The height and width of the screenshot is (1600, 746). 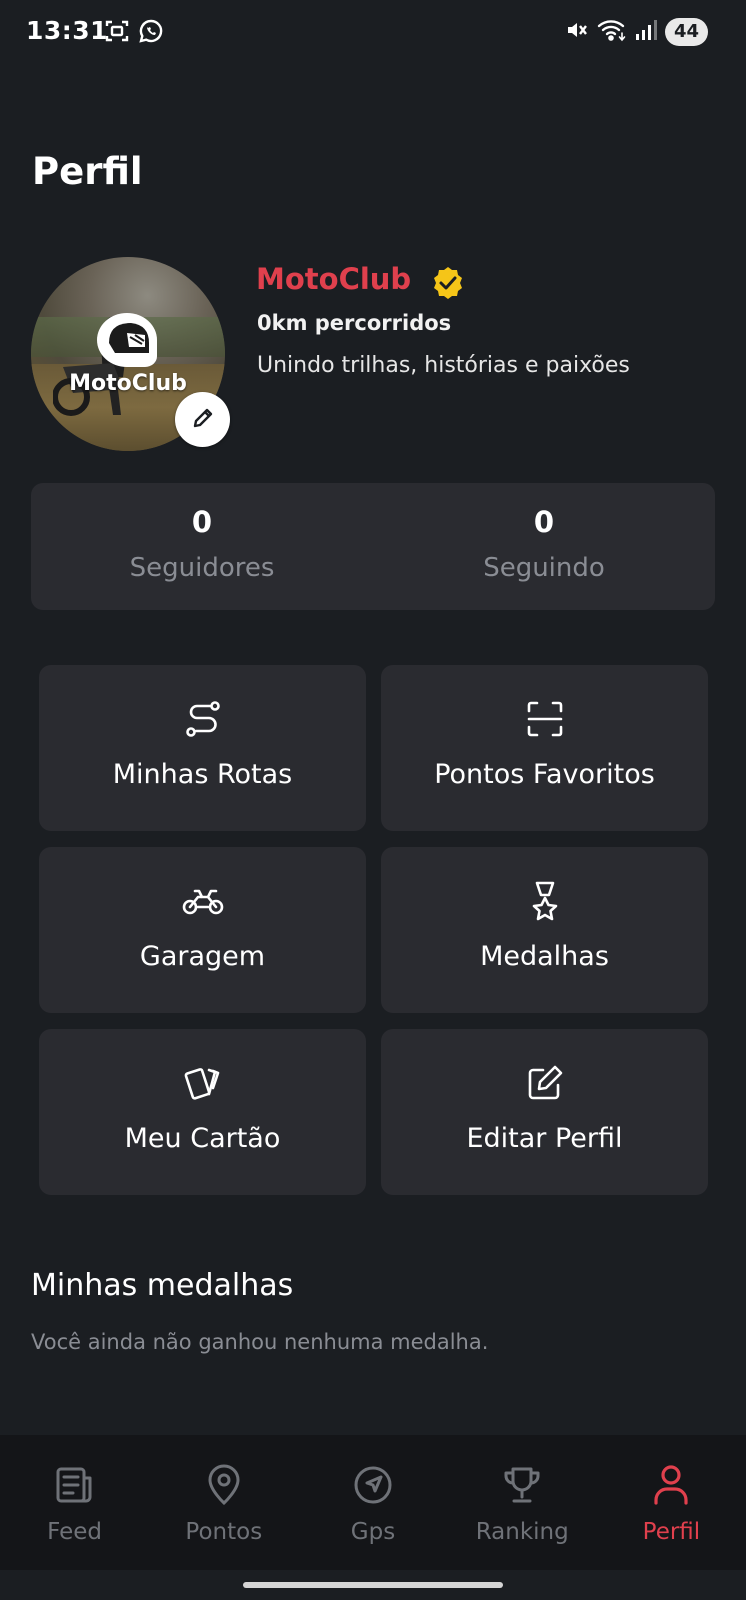 I want to click on nav-gps: Gps, so click(x=372, y=1502).